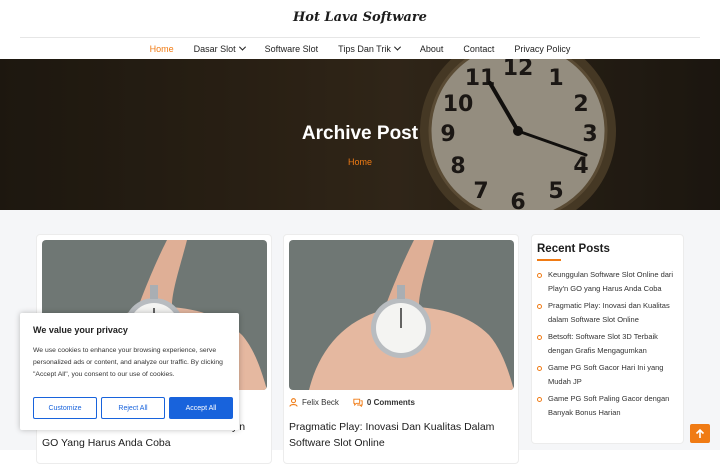  I want to click on page-title: Archive Post, so click(360, 133).